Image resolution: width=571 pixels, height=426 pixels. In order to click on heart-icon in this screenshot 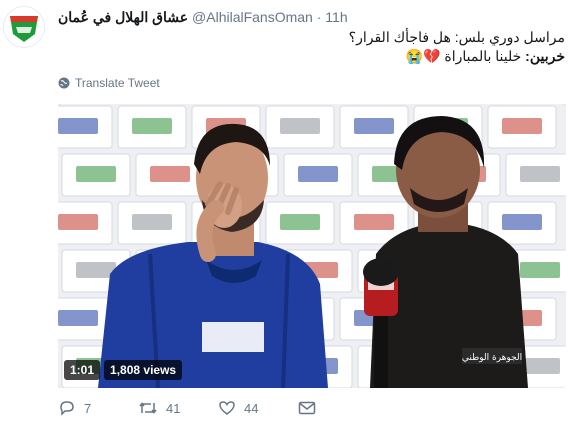, I will do `click(227, 408)`.